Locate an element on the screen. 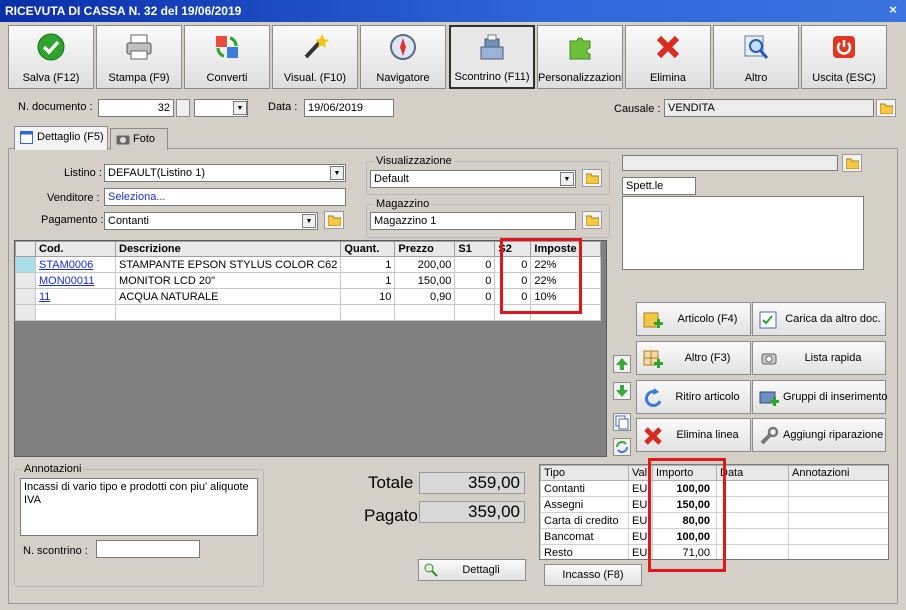  add-article-icon is located at coordinates (653, 320).